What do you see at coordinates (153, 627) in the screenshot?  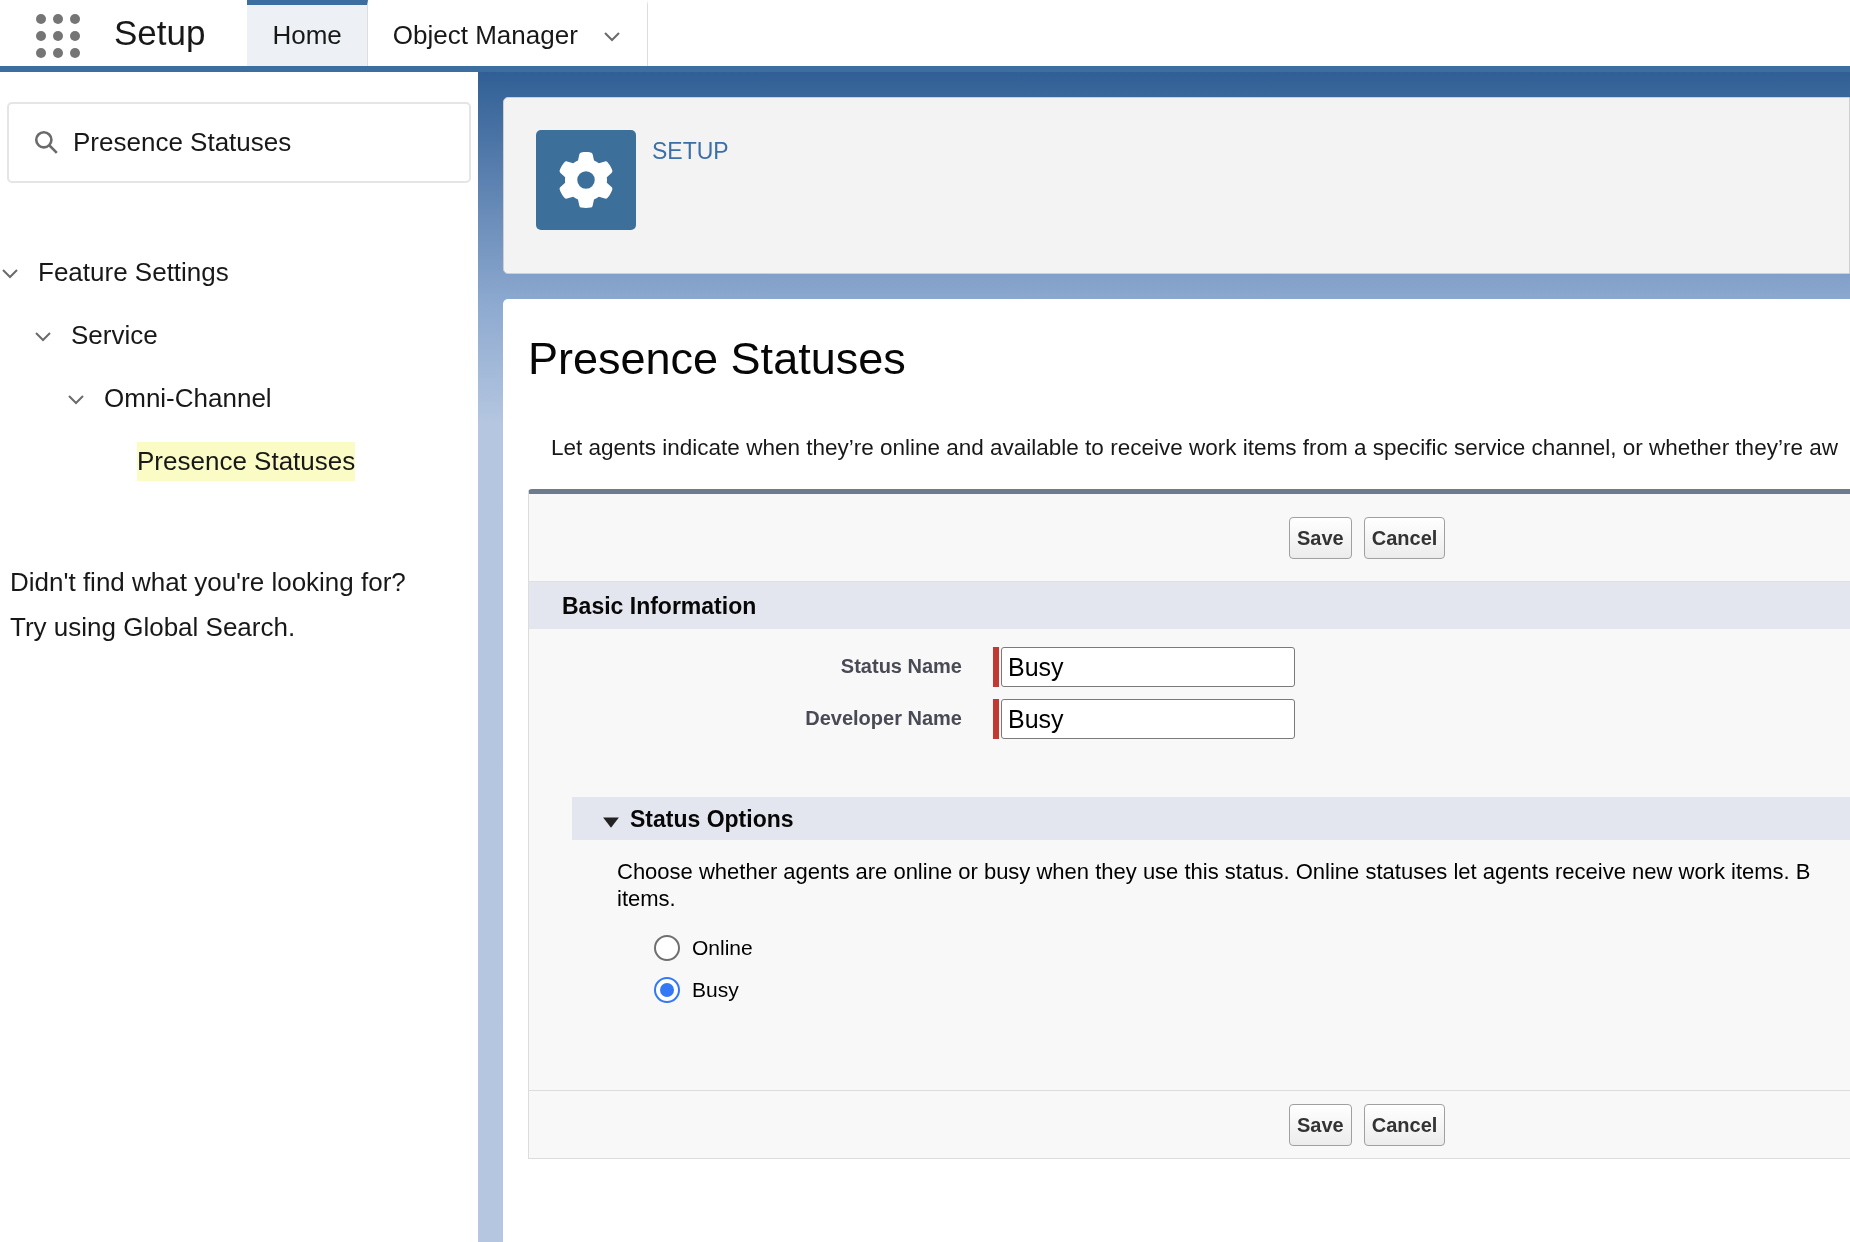 I see `help-text: Try using Global Search.` at bounding box center [153, 627].